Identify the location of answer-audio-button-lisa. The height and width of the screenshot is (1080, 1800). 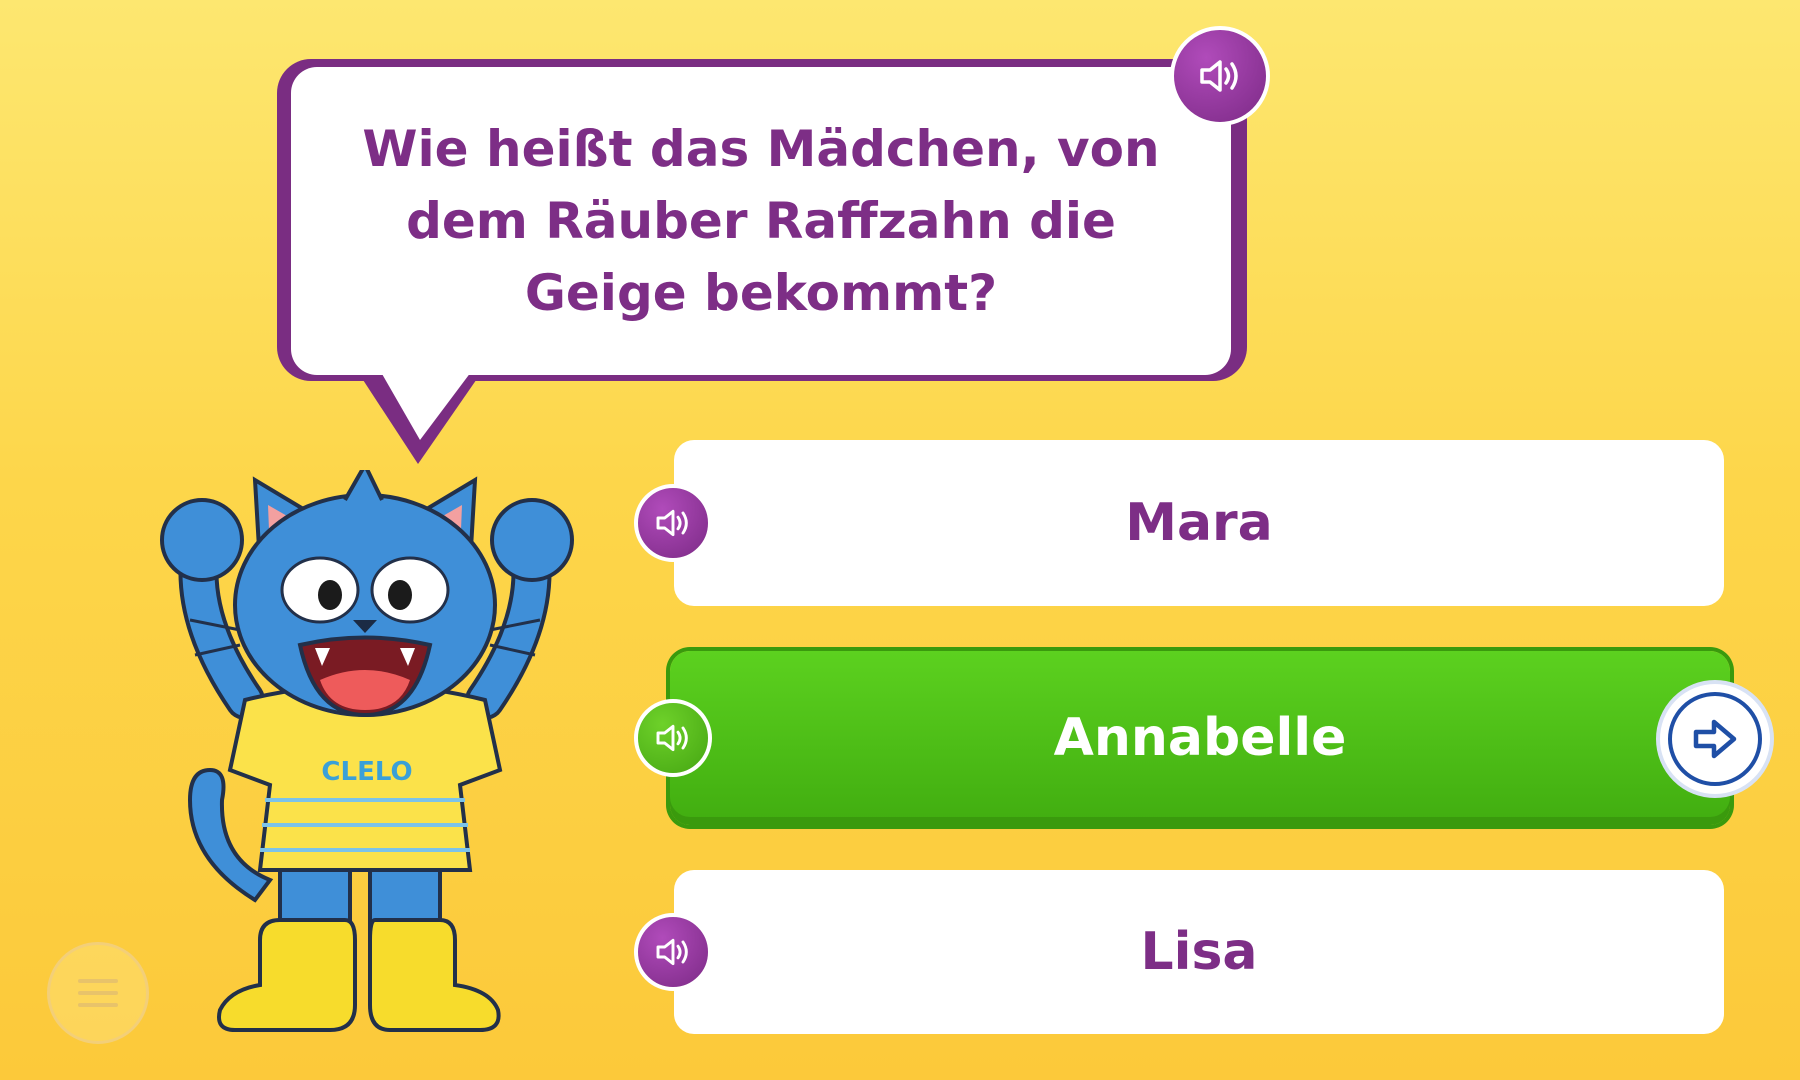
(673, 952).